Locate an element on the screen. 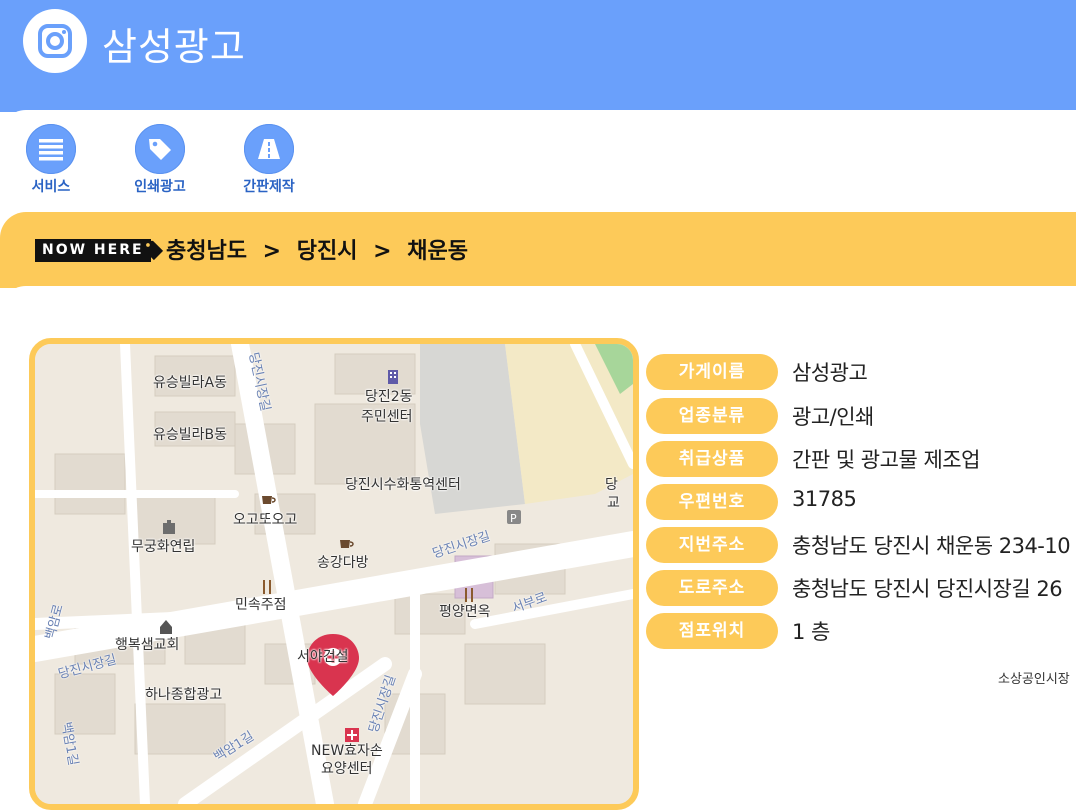  map-label: 민속주점 is located at coordinates (261, 605).